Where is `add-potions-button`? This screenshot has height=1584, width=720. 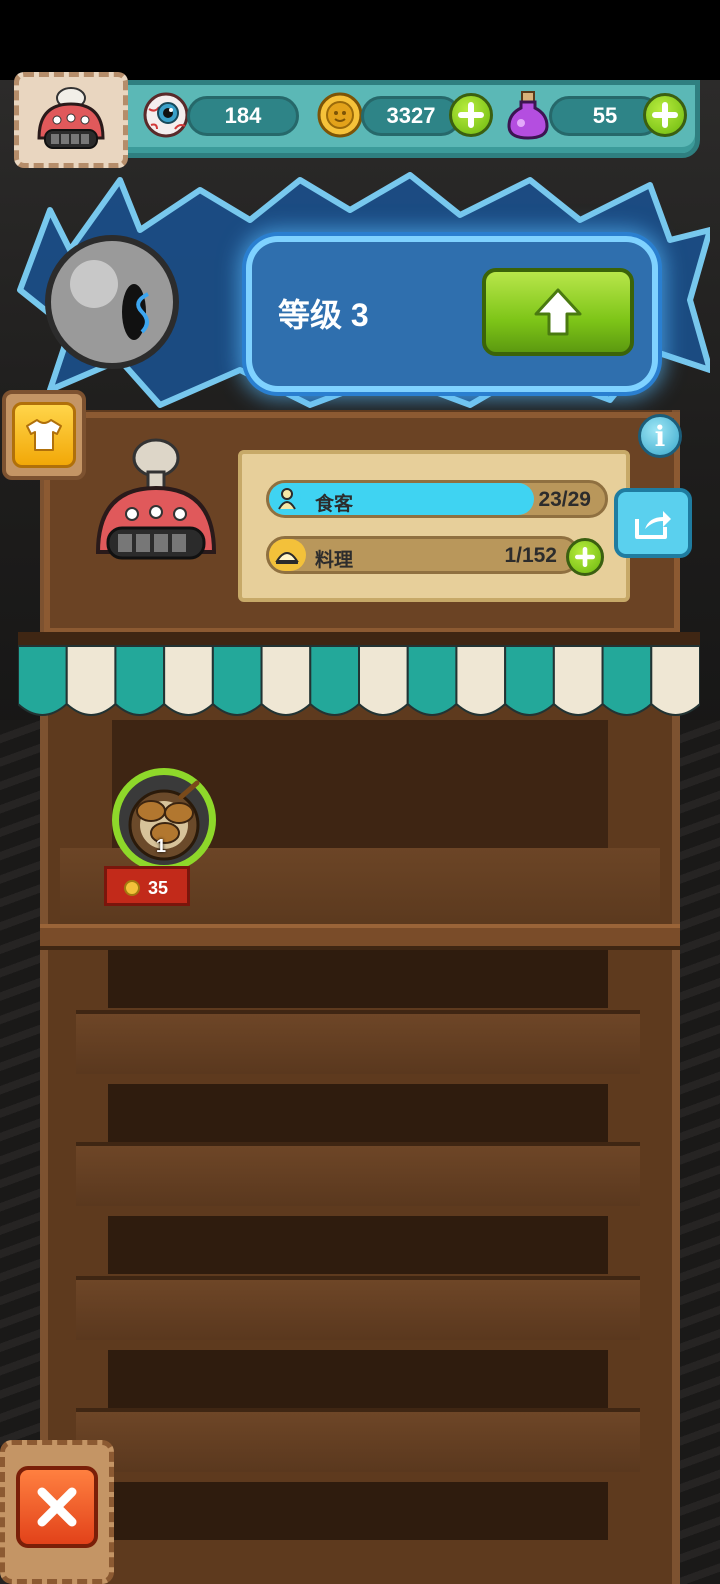
add-potions-button is located at coordinates (665, 115).